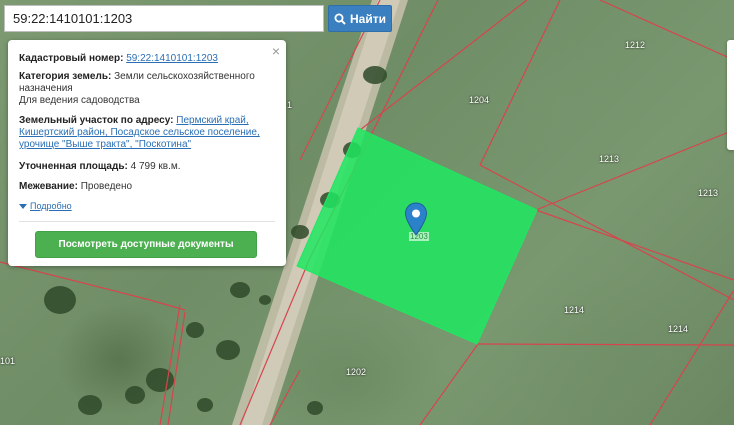  Describe the element at coordinates (96, 120) in the screenshot. I see `address-label: Земельный участок по адресу:` at that location.